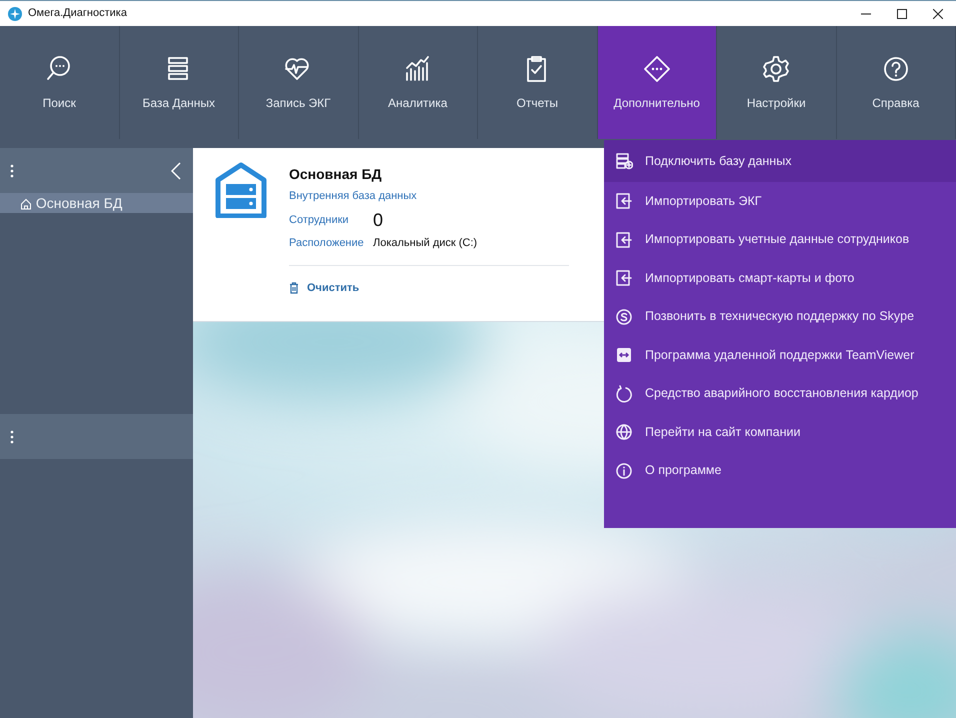 This screenshot has height=718, width=956. What do you see at coordinates (319, 220) in the screenshot?
I see `field-label: Сотрудники` at bounding box center [319, 220].